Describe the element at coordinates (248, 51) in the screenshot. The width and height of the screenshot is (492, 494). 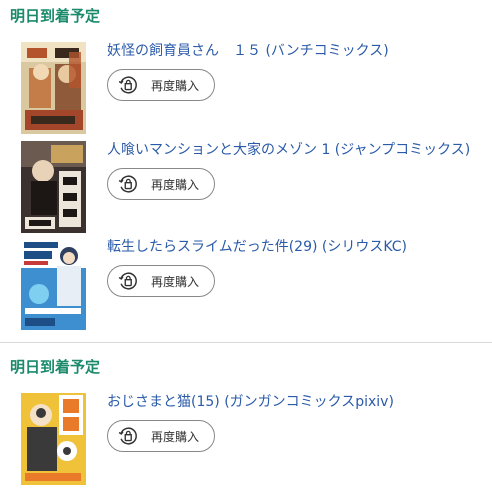
I see `product-title-link: 妖怪の飼育員さん １５ (バンチコミックス)` at that location.